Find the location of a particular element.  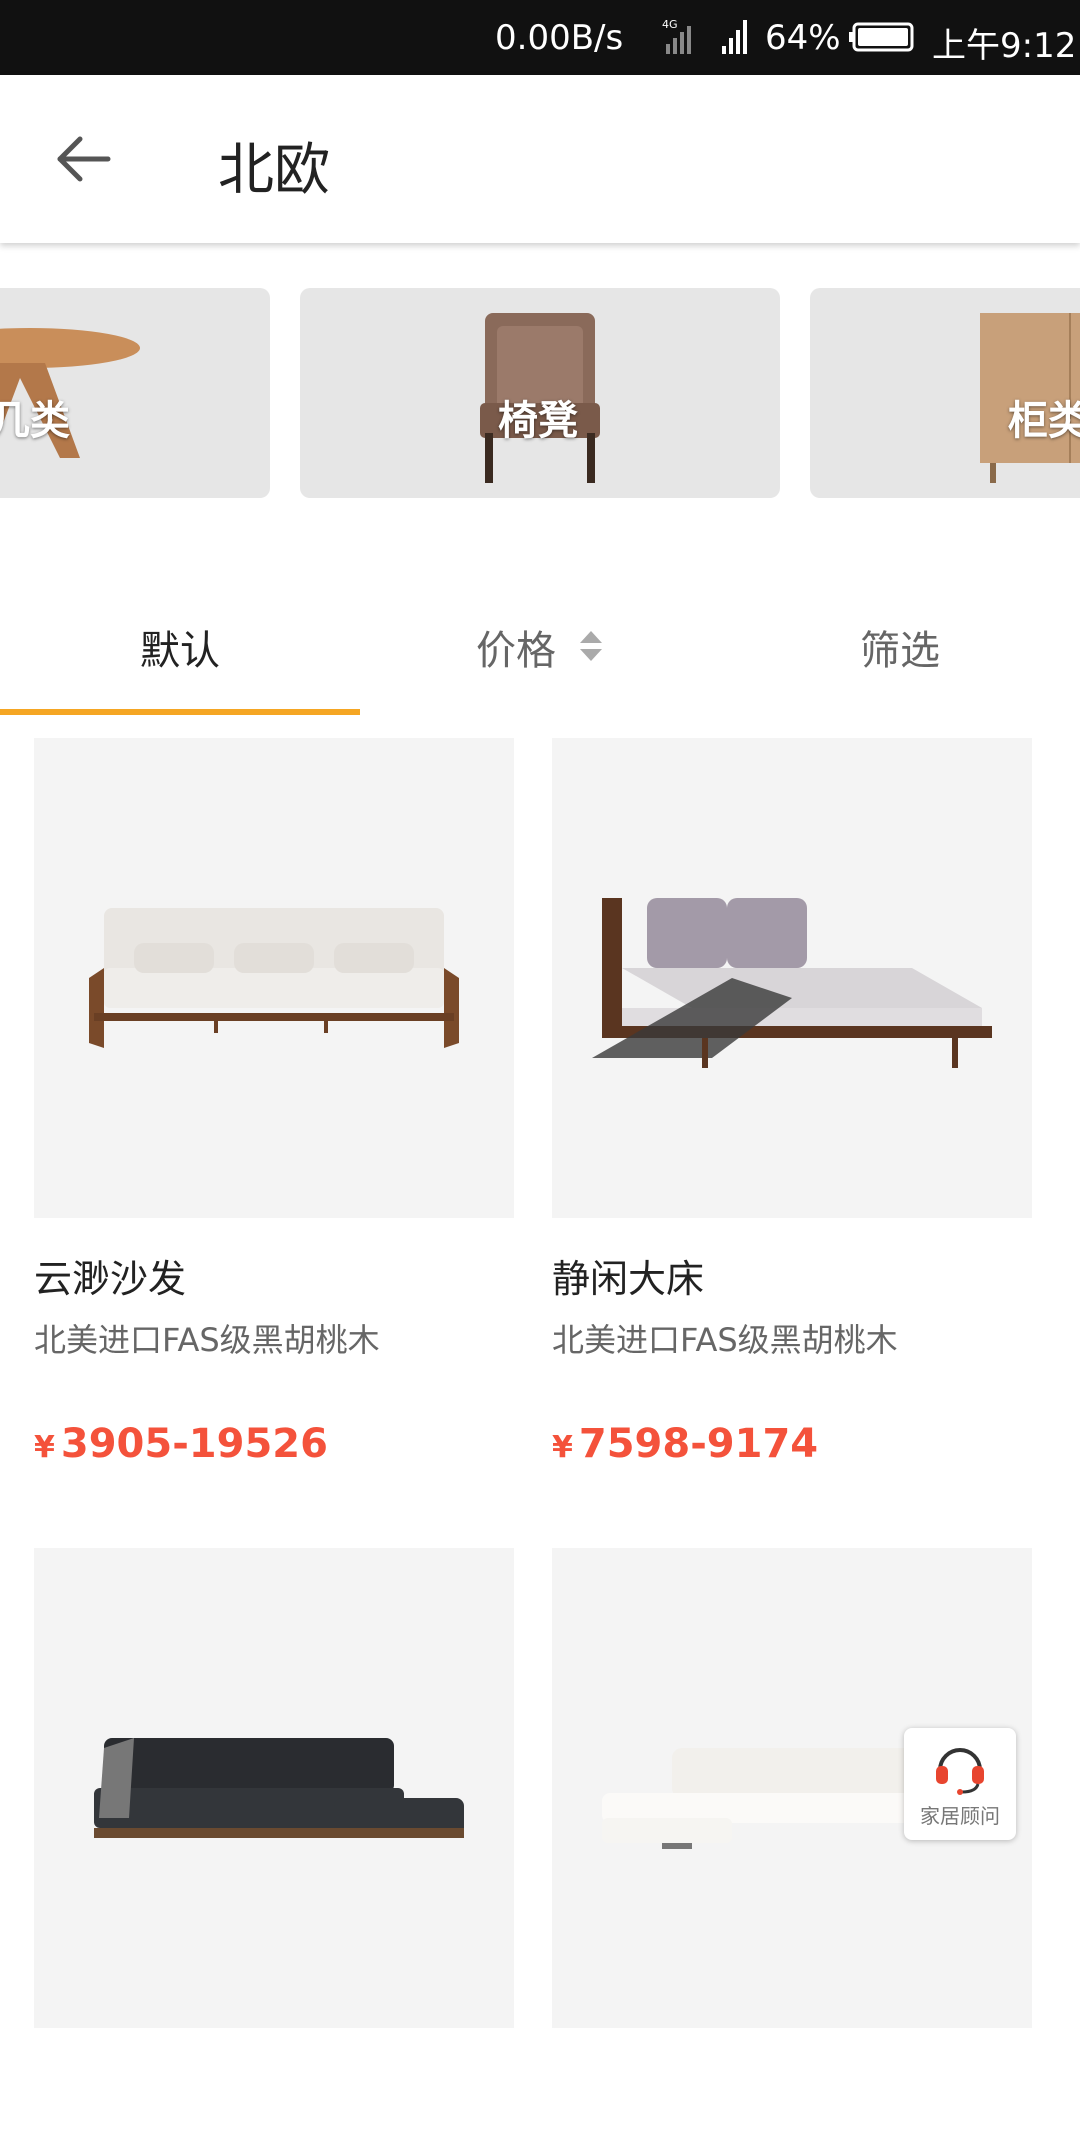

tab-default: 默认 is located at coordinates (180, 647).